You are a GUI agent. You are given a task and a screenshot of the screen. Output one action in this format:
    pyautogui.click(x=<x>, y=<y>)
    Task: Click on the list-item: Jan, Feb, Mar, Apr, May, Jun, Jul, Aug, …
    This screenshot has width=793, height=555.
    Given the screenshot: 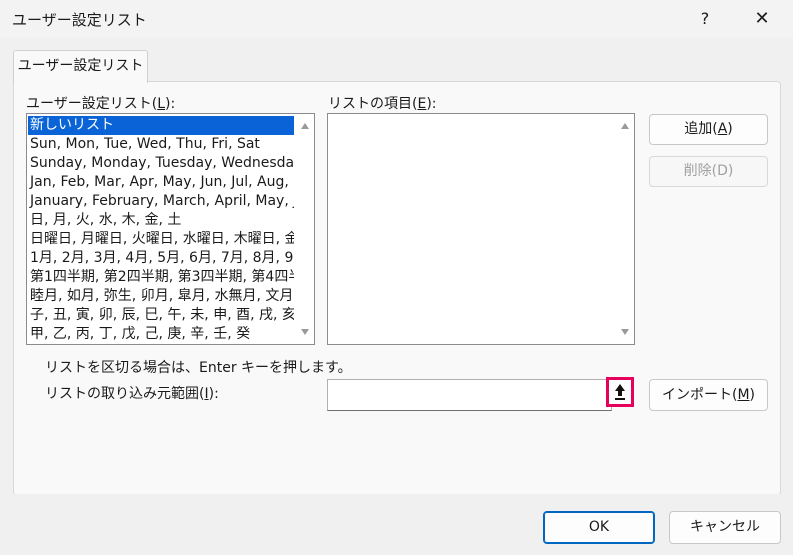 What is the action you would take?
    pyautogui.click(x=161, y=182)
    